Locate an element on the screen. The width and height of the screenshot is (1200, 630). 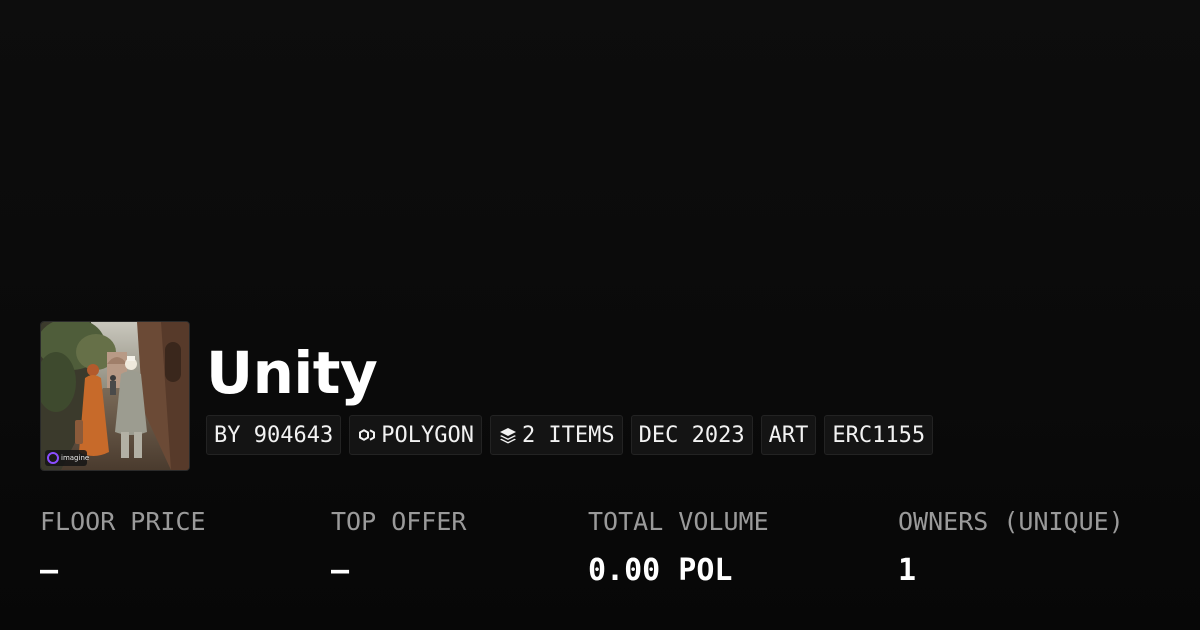
stat-label: TOTAL VOLUME is located at coordinates (678, 521).